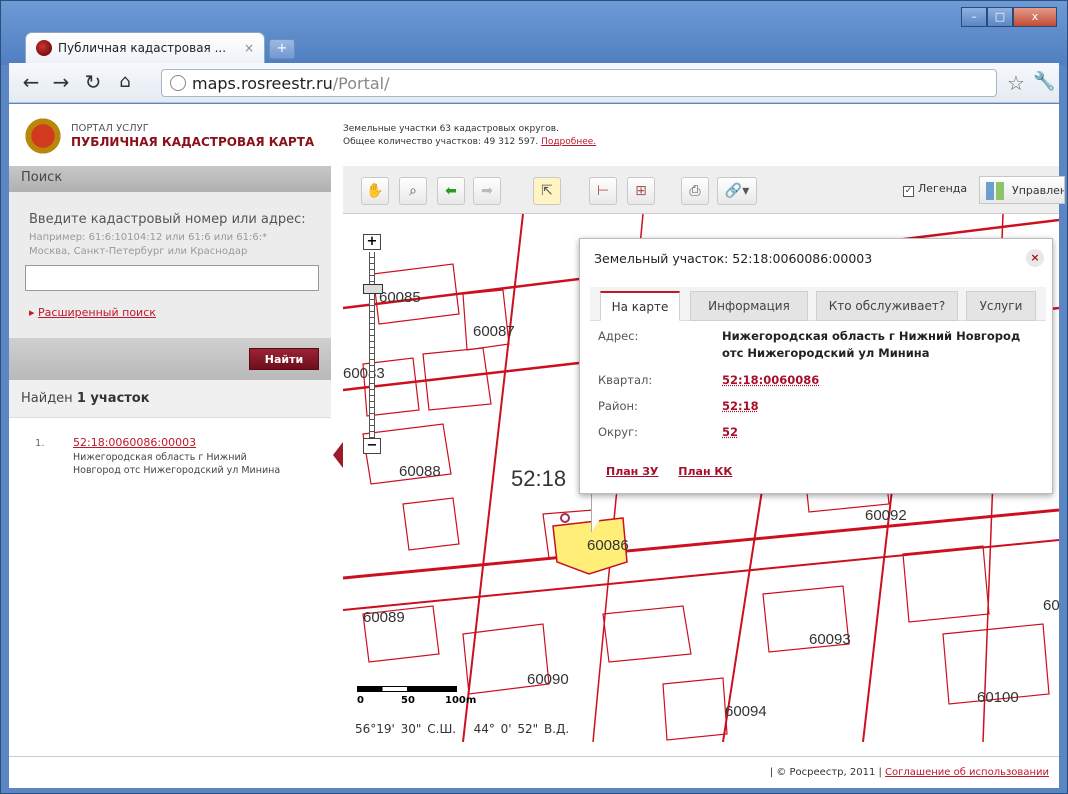 The image size is (1068, 794). I want to click on legend-toggle: ✓ Легенда, so click(935, 189).